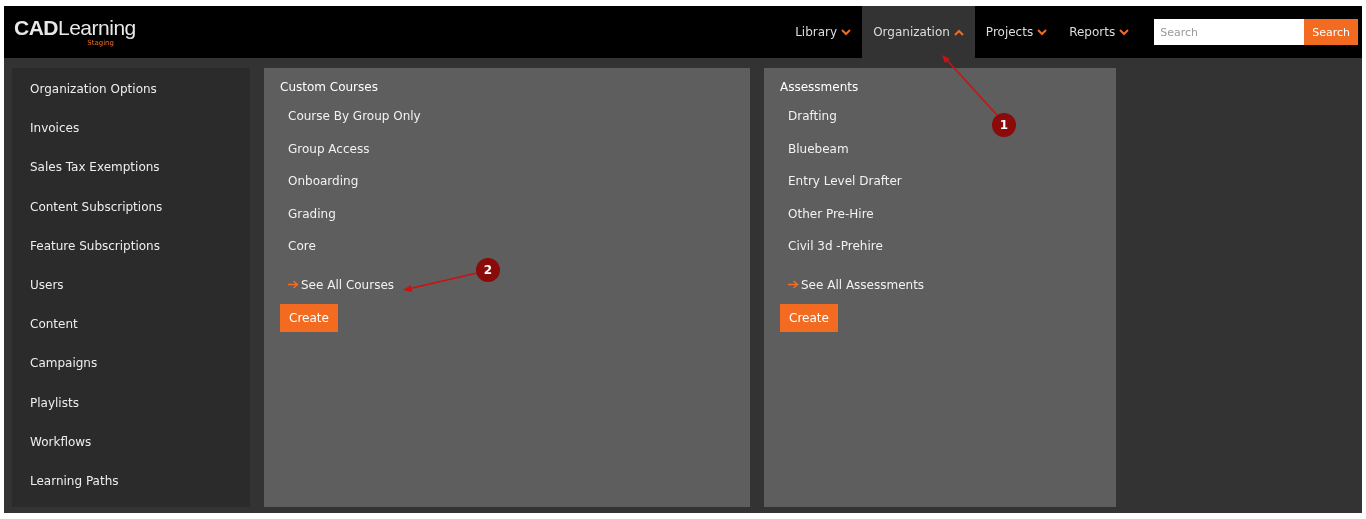  What do you see at coordinates (131, 291) in the screenshot?
I see `menu-item: Users` at bounding box center [131, 291].